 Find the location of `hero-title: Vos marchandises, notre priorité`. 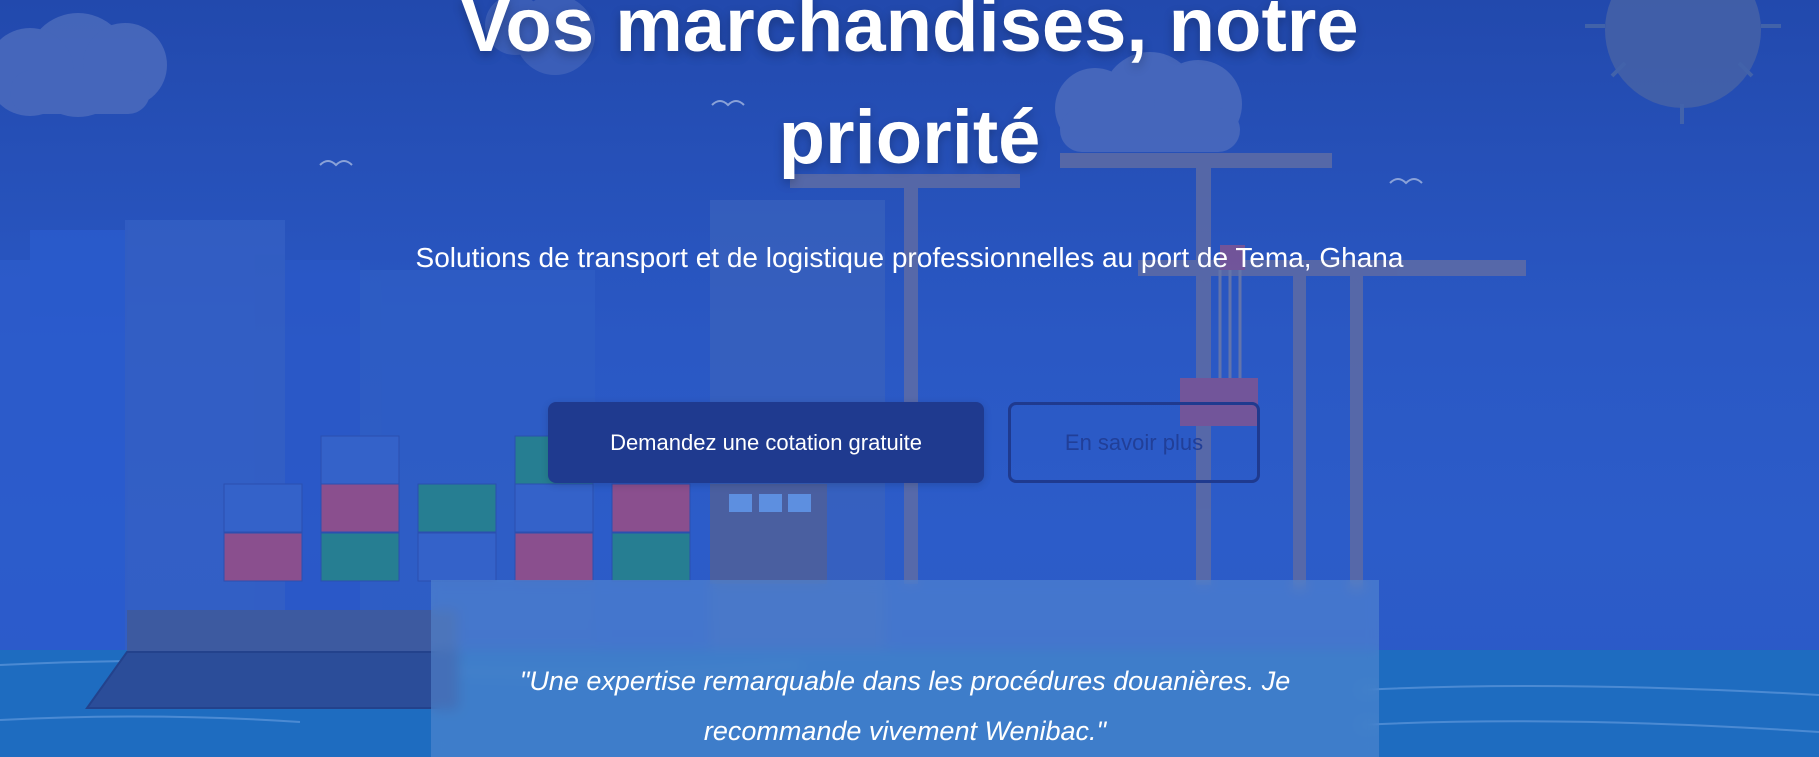

hero-title: Vos marchandises, notre priorité is located at coordinates (909, 90).